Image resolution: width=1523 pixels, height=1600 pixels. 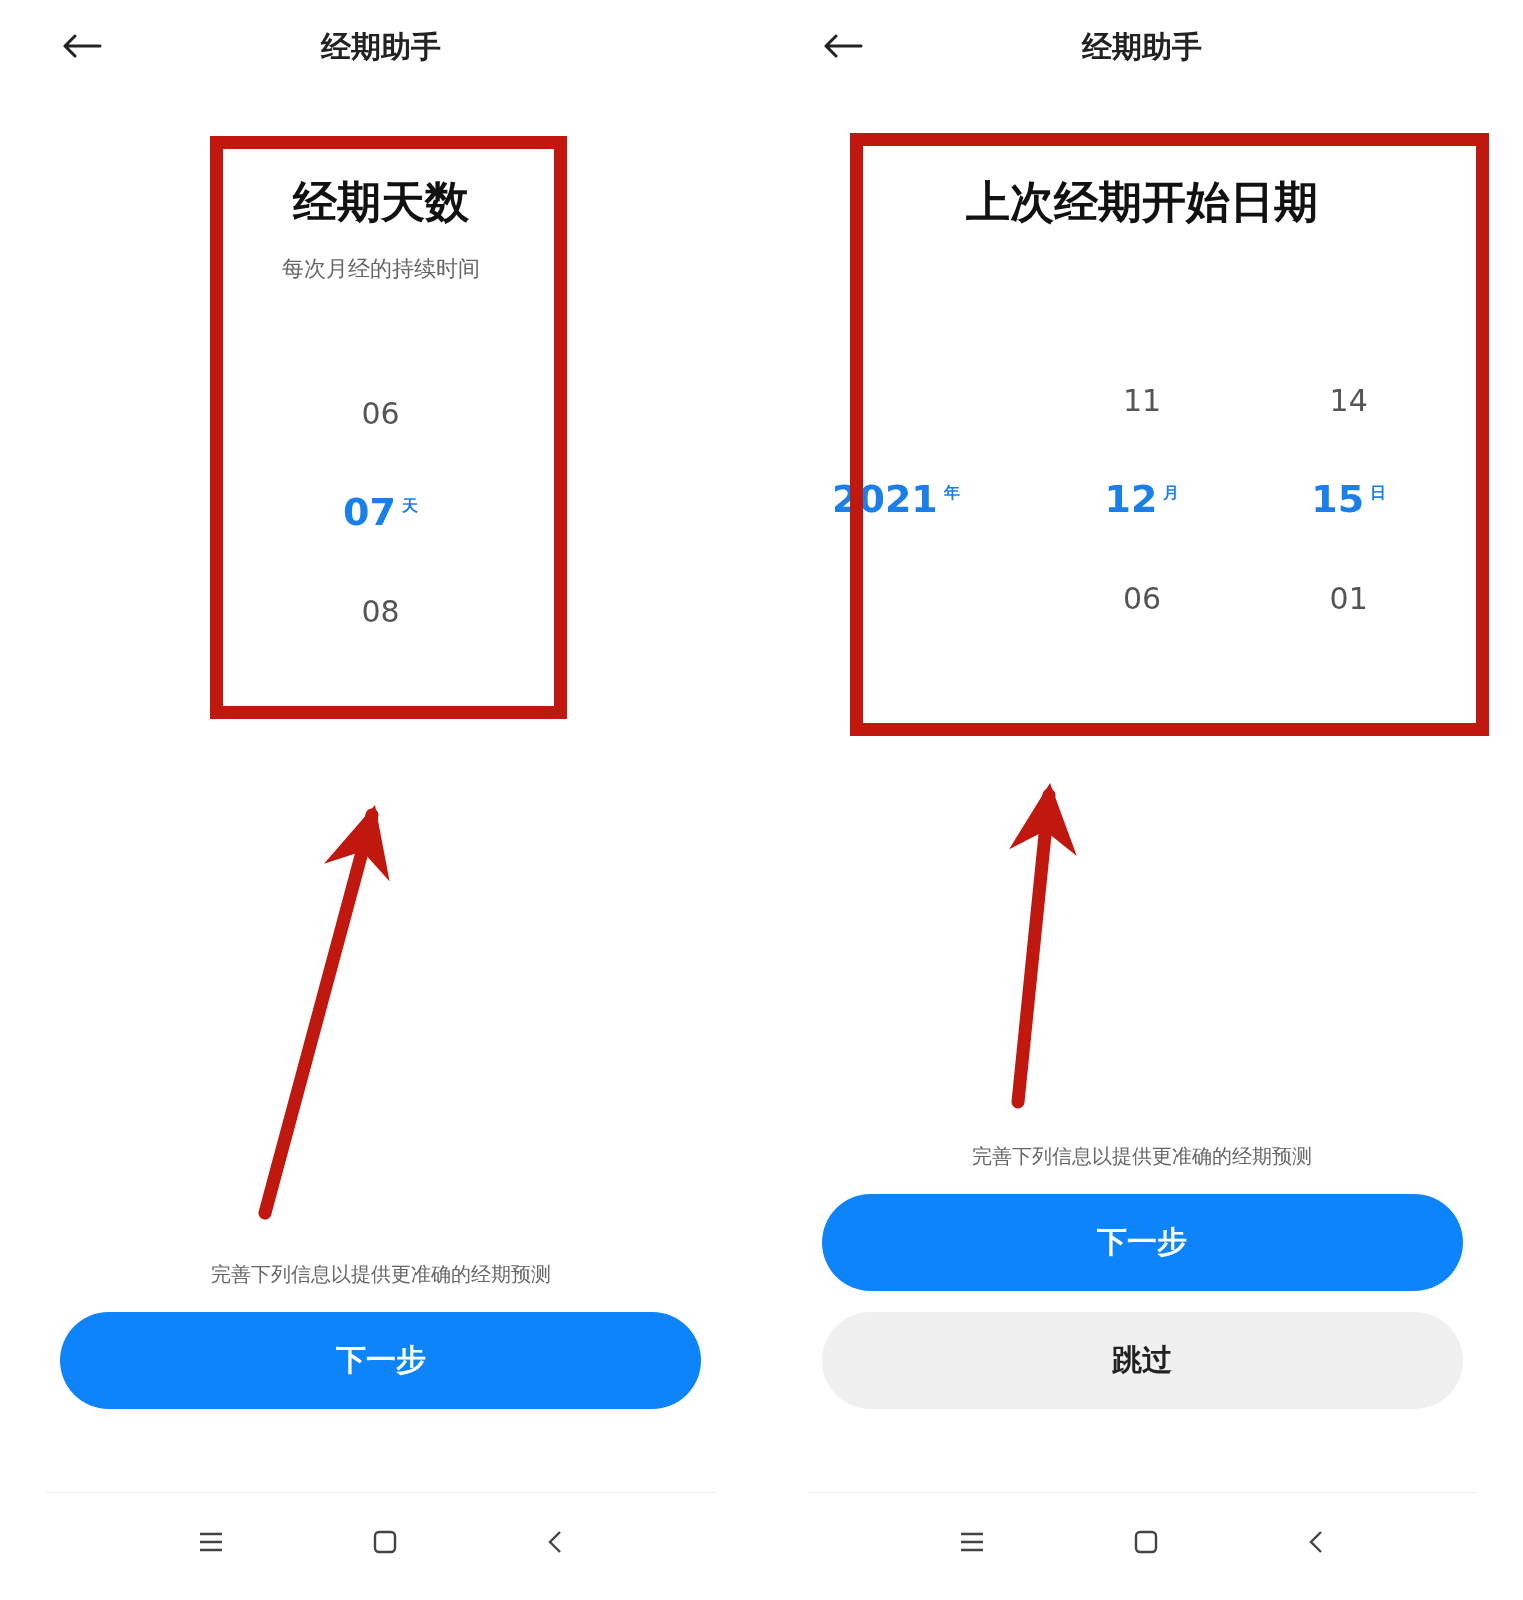 What do you see at coordinates (1142, 400) in the screenshot?
I see `picker-value: 11` at bounding box center [1142, 400].